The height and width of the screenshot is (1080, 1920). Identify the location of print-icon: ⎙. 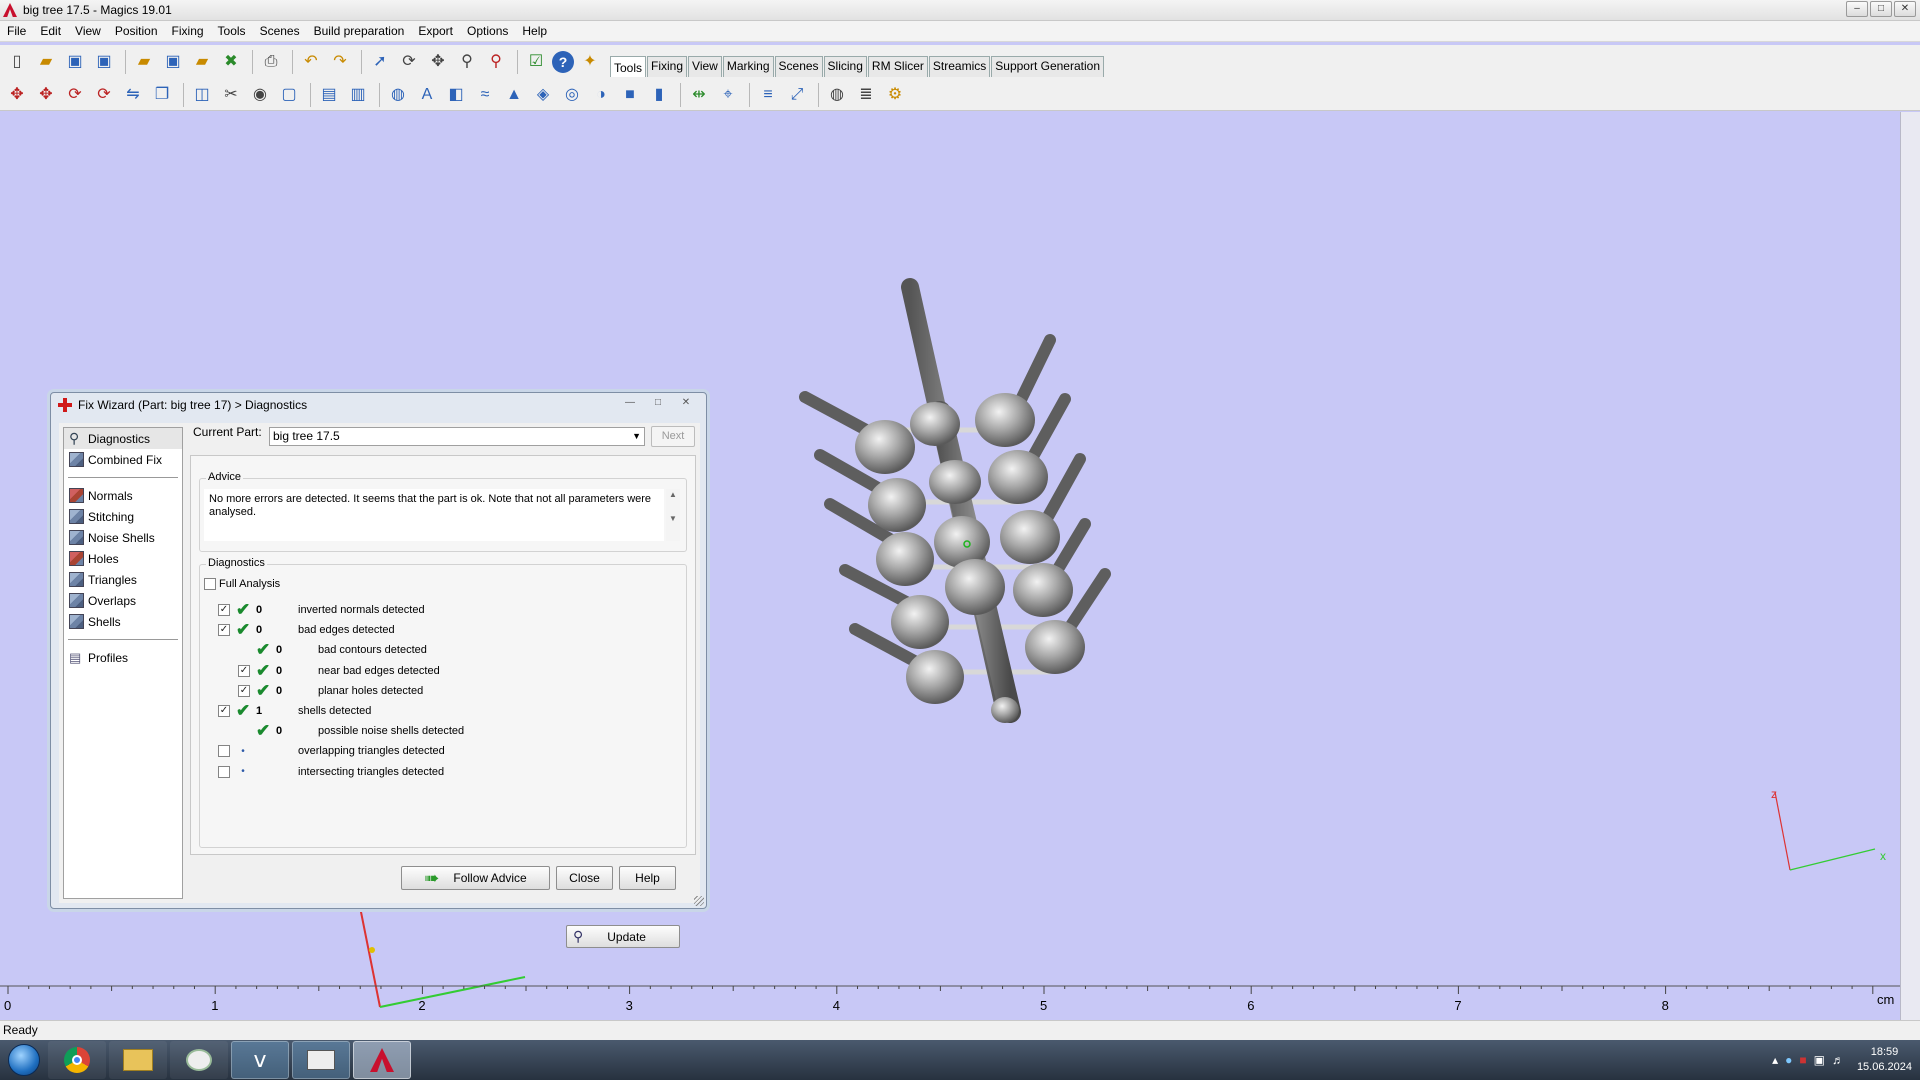
(271, 62).